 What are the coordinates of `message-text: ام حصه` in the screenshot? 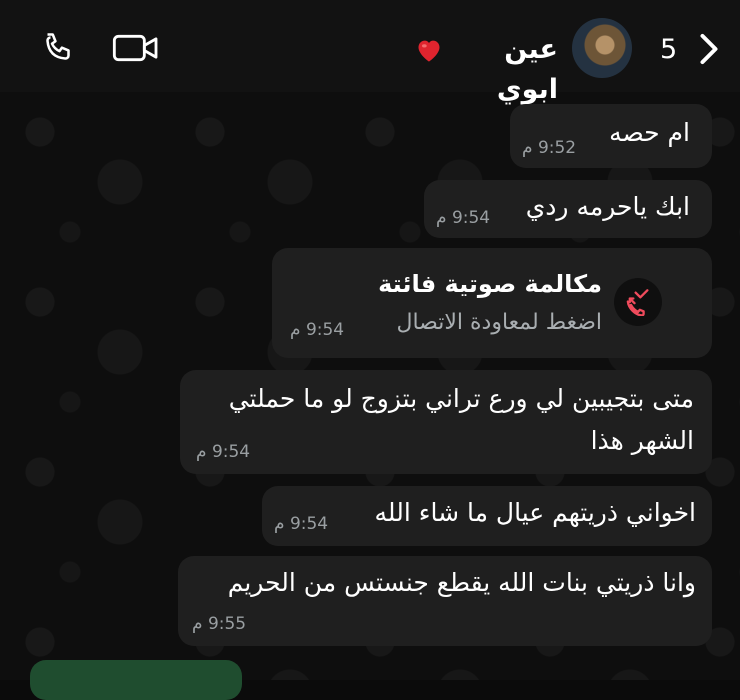 It's located at (649, 132).